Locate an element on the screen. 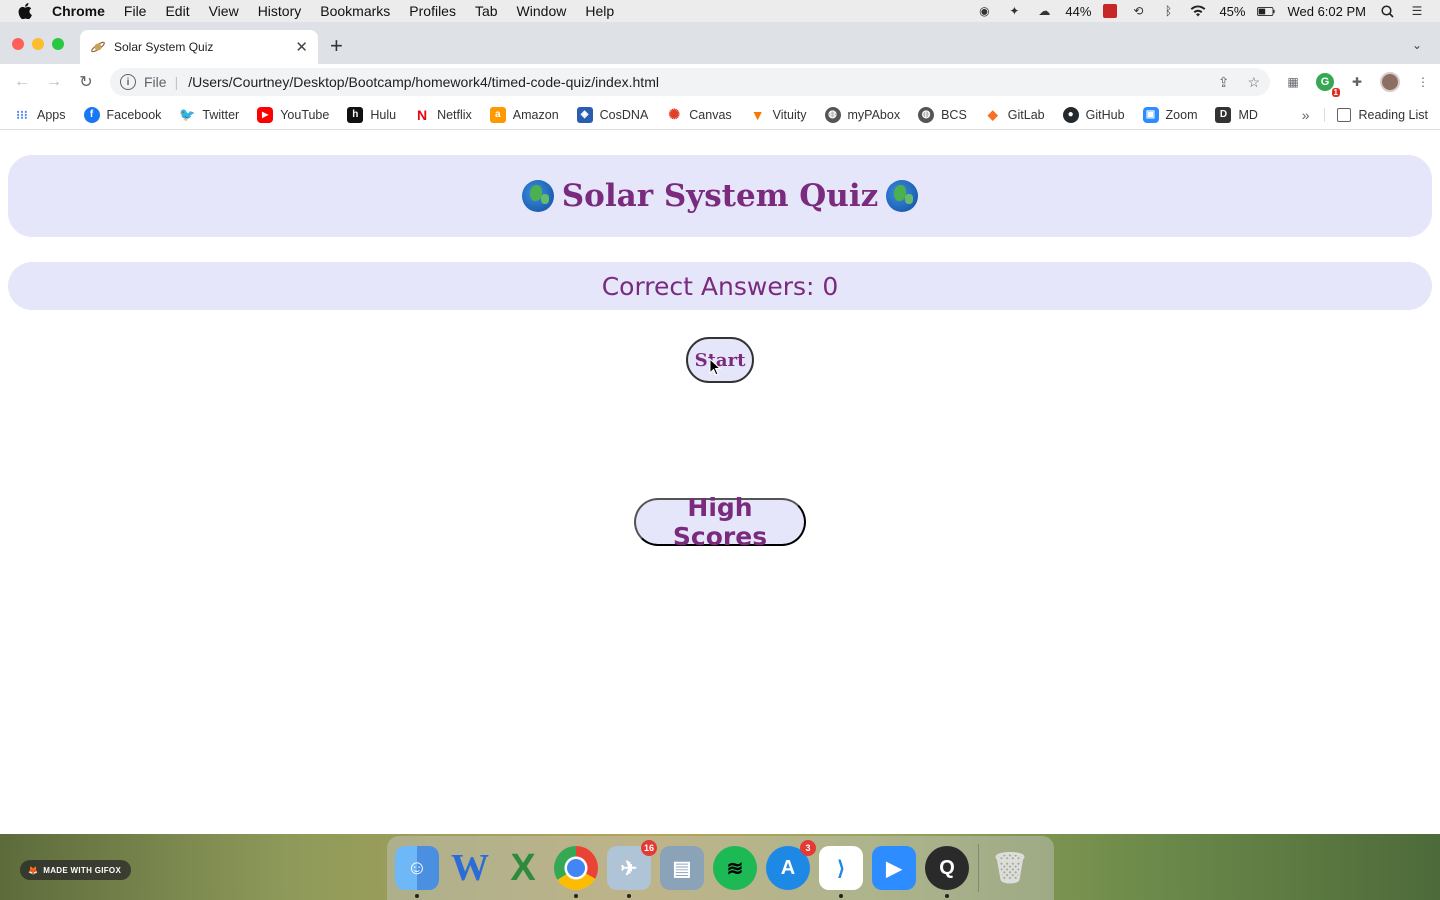 The height and width of the screenshot is (900, 1440). apps-grid-icon: ⁝⁝⁝ is located at coordinates (22, 114).